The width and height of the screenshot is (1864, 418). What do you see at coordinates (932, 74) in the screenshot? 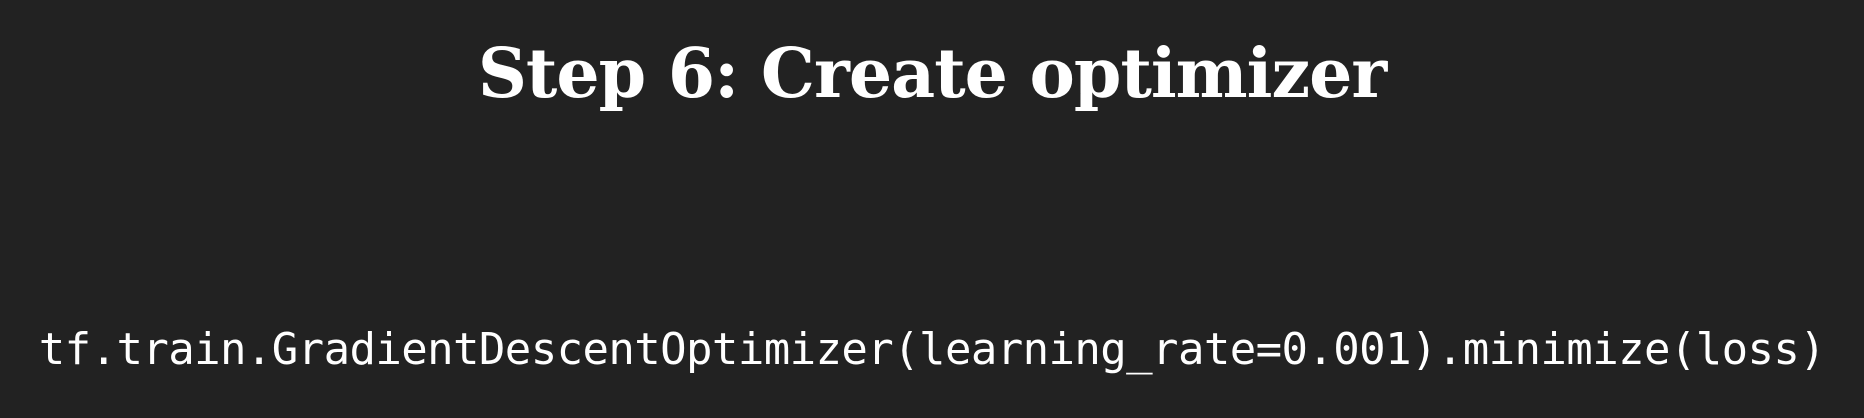
I see `slide-title: Step 6: Create optimizer` at bounding box center [932, 74].